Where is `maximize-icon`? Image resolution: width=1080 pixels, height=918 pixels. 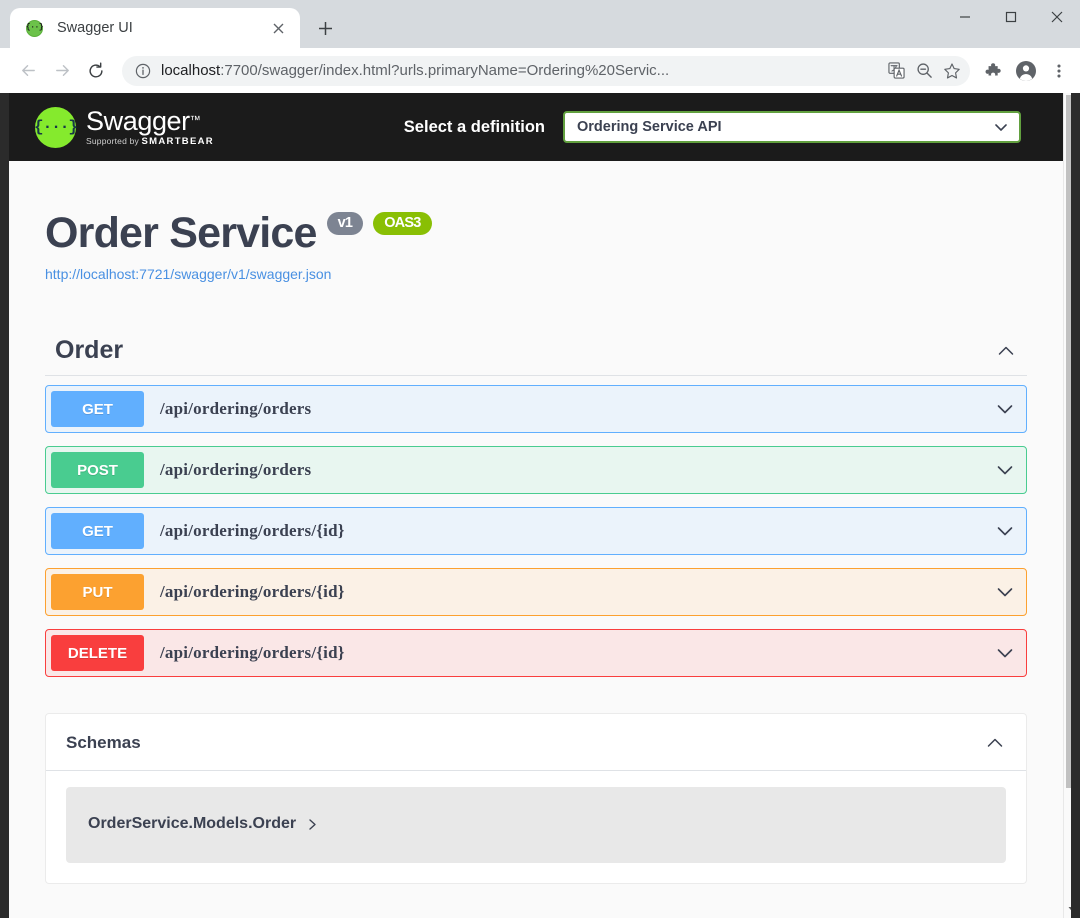
maximize-icon is located at coordinates (1011, 17).